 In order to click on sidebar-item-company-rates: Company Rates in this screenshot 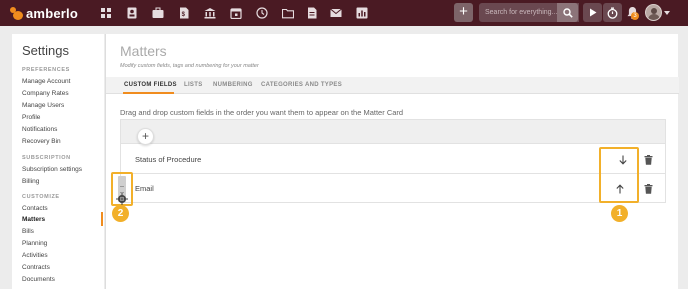, I will do `click(45, 93)`.